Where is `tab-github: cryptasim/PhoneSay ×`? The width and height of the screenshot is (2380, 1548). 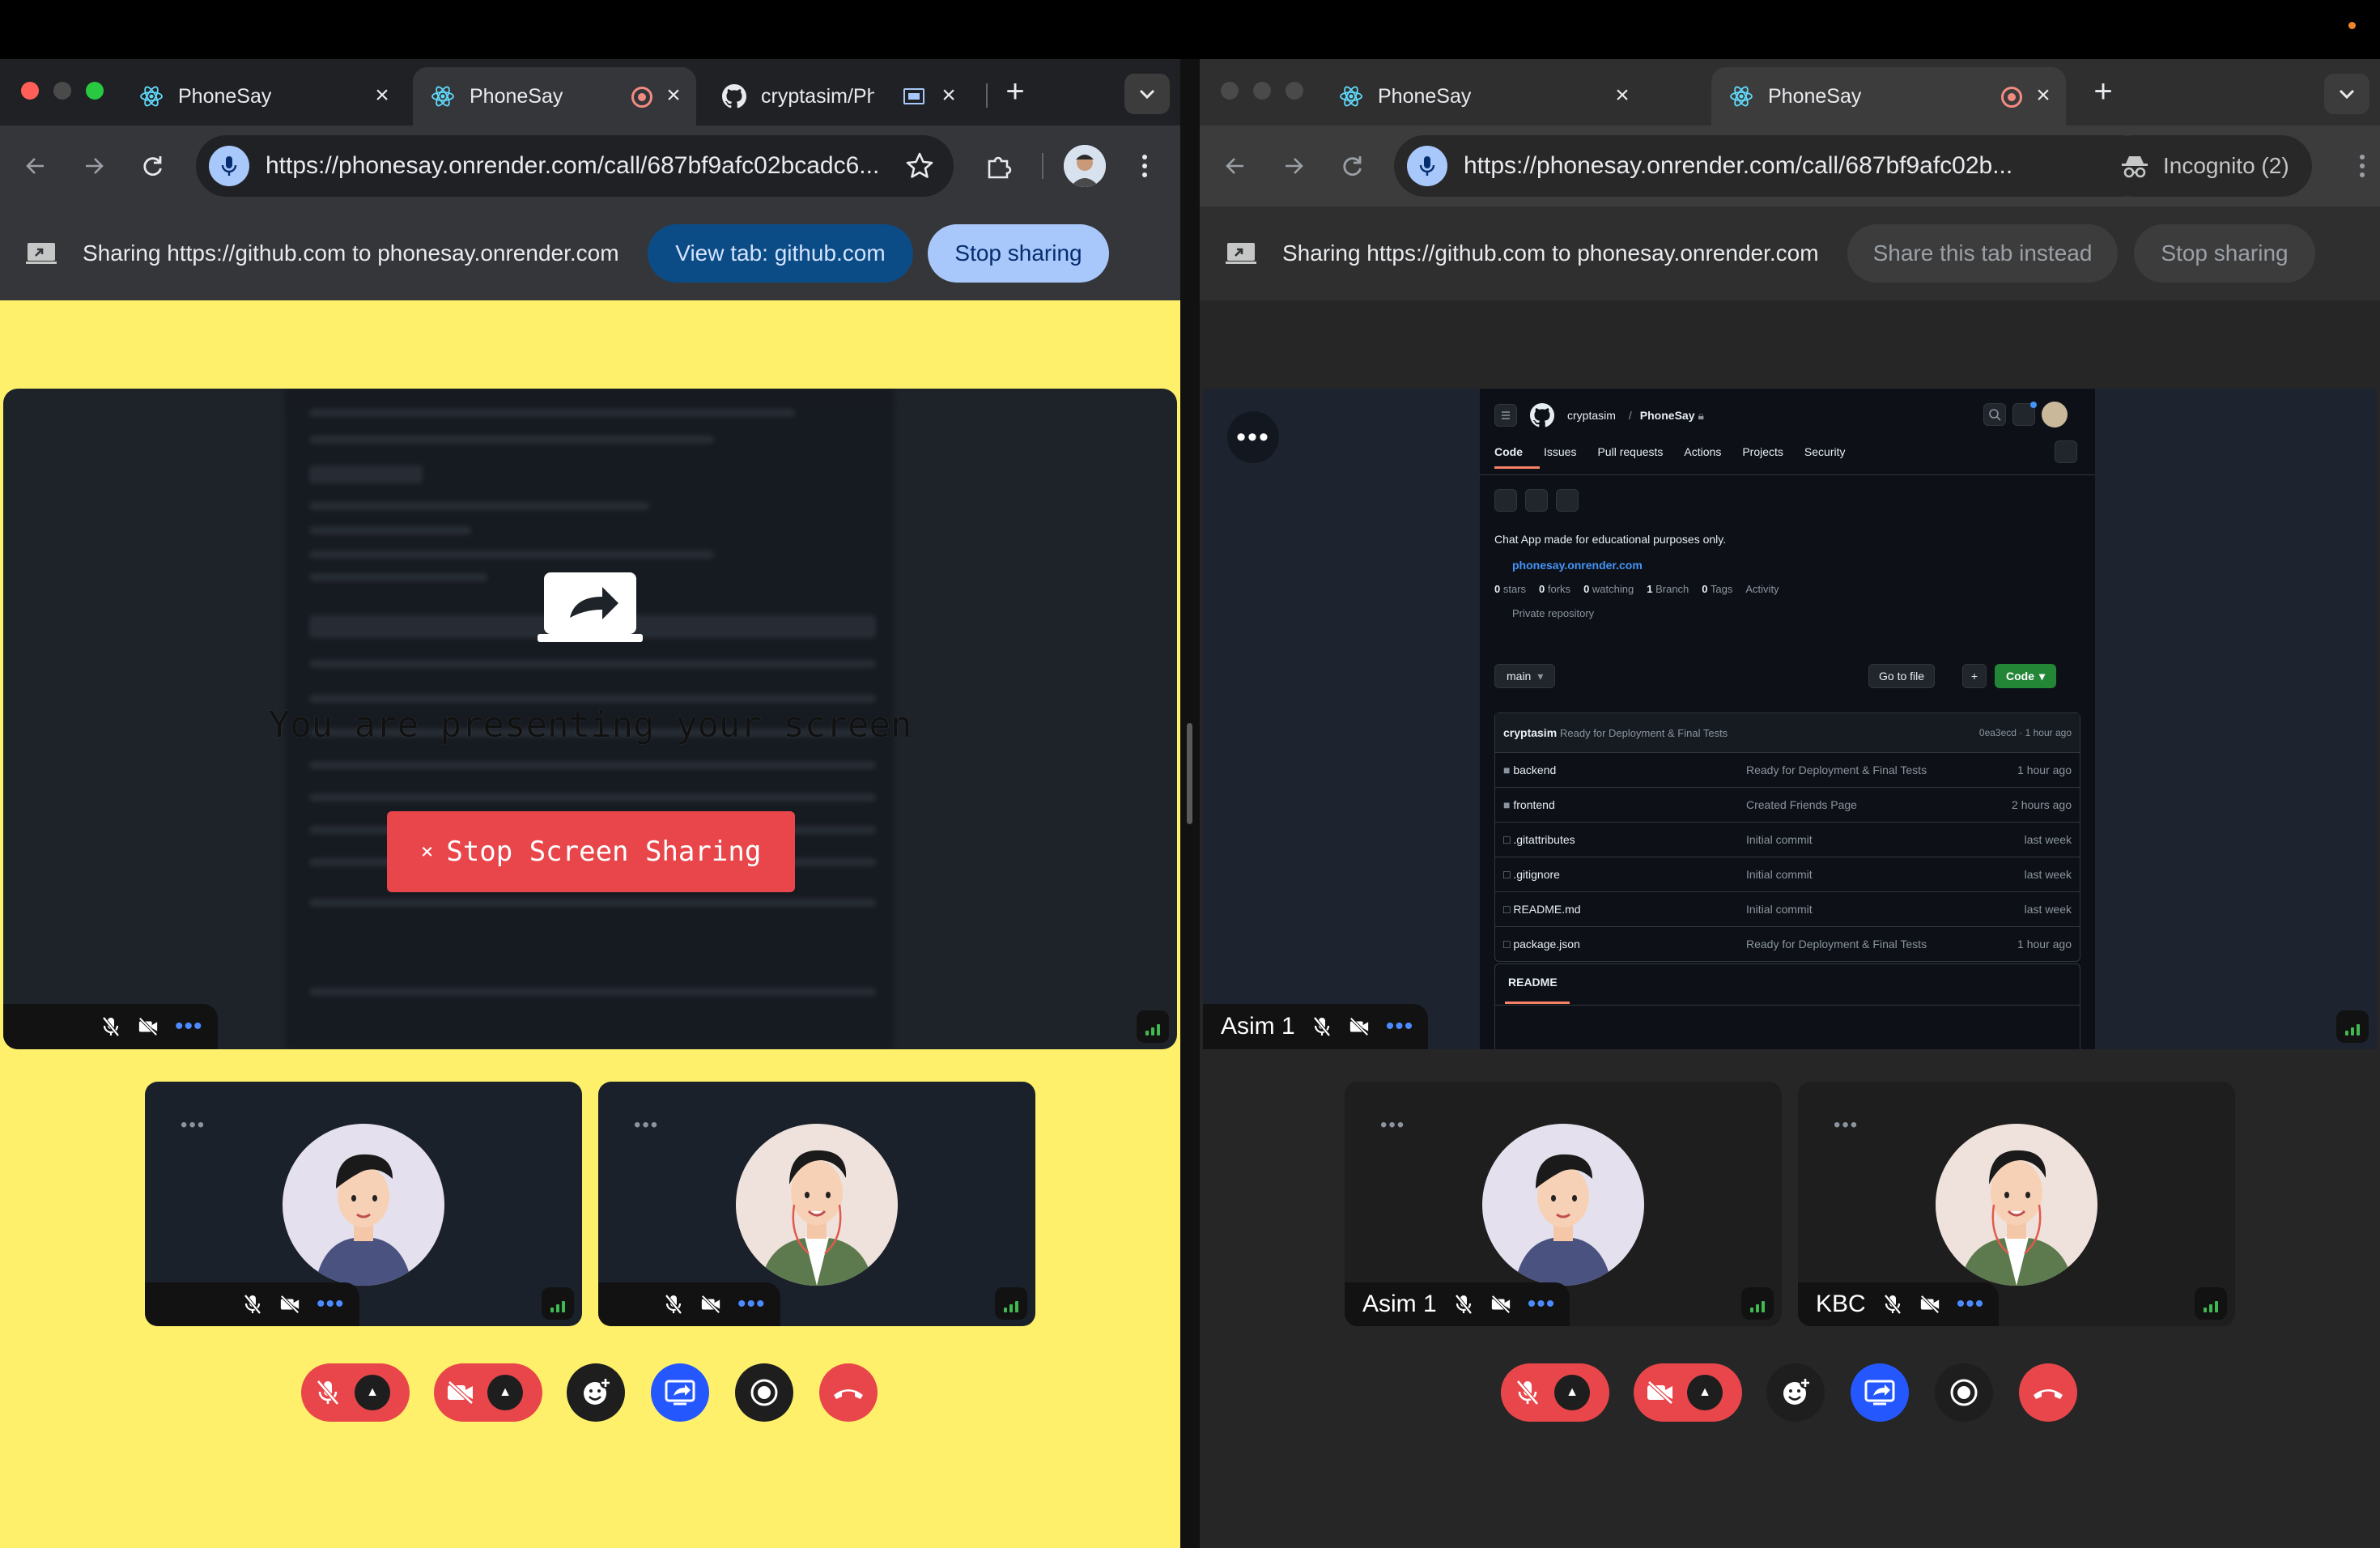
tab-github: cryptasim/PhoneSay × is located at coordinates (837, 96).